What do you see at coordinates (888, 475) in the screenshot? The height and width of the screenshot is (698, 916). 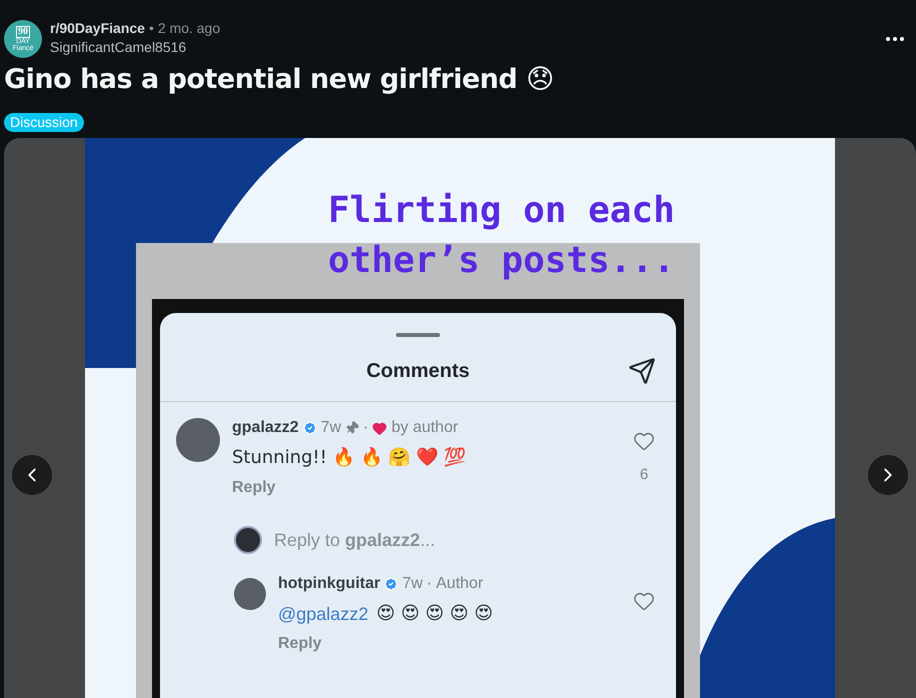 I see `next-button` at bounding box center [888, 475].